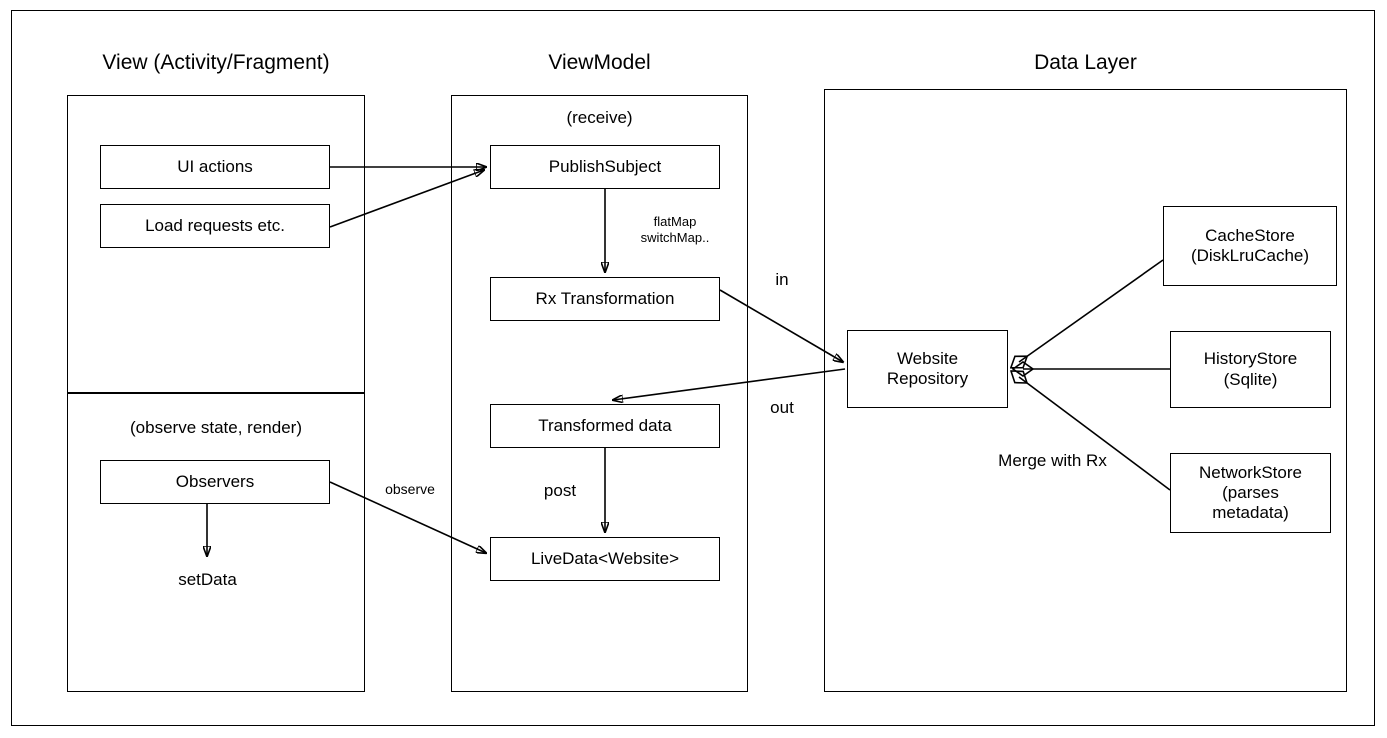 Image resolution: width=1387 pixels, height=738 pixels. Describe the element at coordinates (216, 427) in the screenshot. I see `view-lower-caption: (observe state, render)` at that location.